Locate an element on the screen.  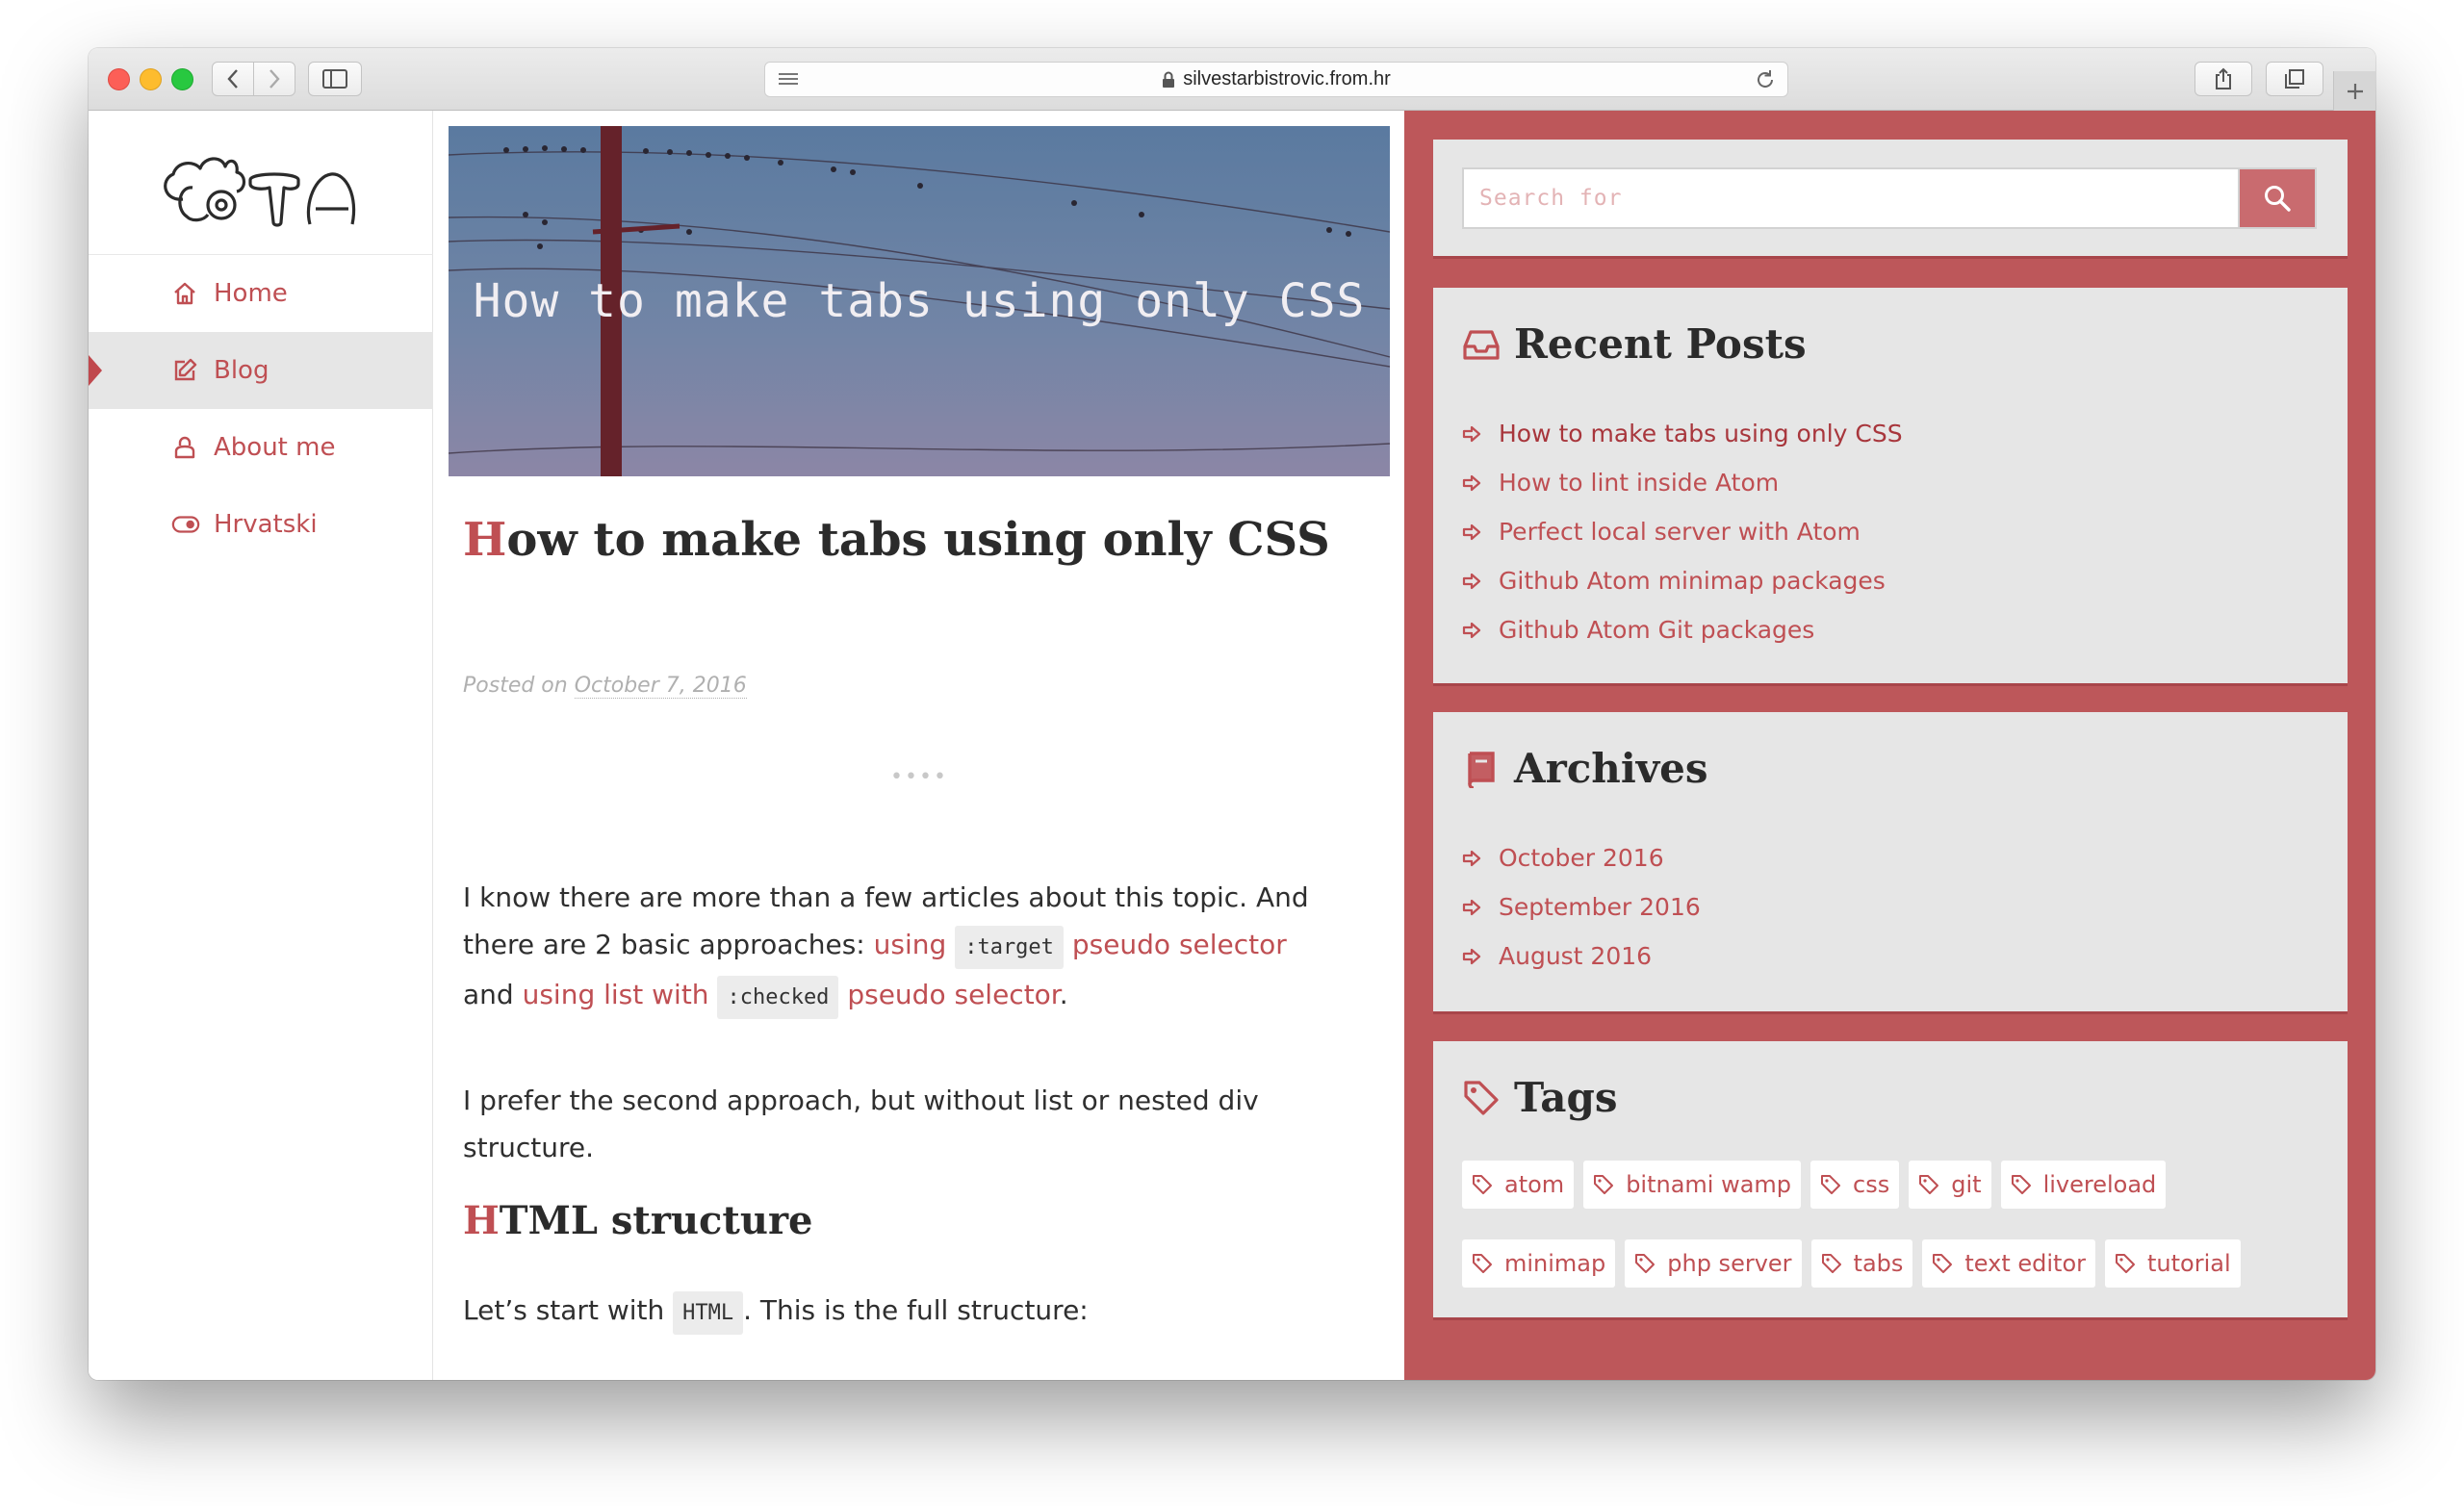
link-using-list-with: using list with is located at coordinates (616, 994).